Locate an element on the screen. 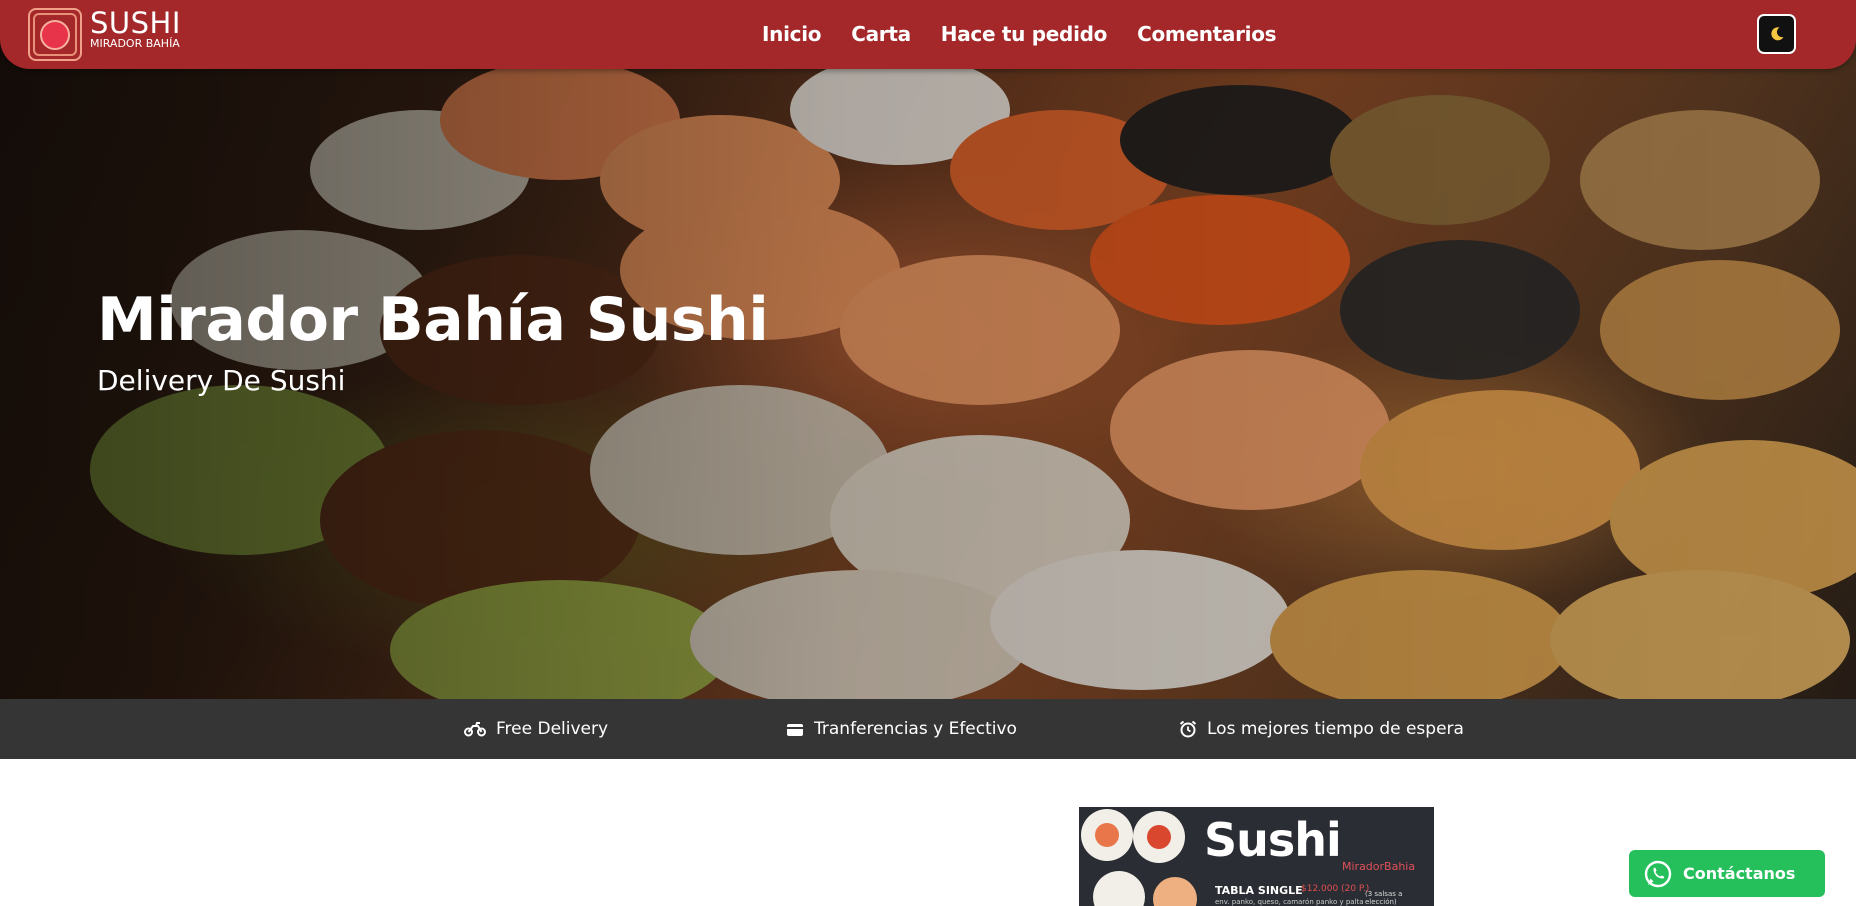 The width and height of the screenshot is (1856, 906). moon-icon is located at coordinates (1776, 34).